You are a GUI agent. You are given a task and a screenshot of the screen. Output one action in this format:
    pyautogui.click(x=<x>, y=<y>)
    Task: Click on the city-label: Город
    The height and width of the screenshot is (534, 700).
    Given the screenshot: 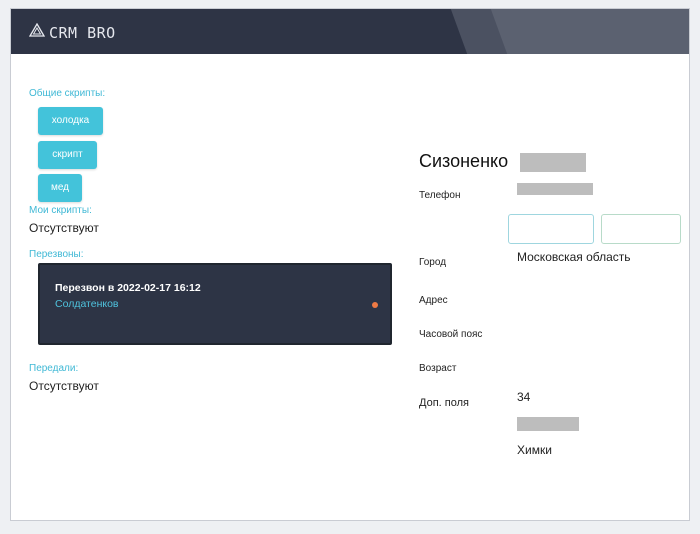 What is the action you would take?
    pyautogui.click(x=433, y=262)
    